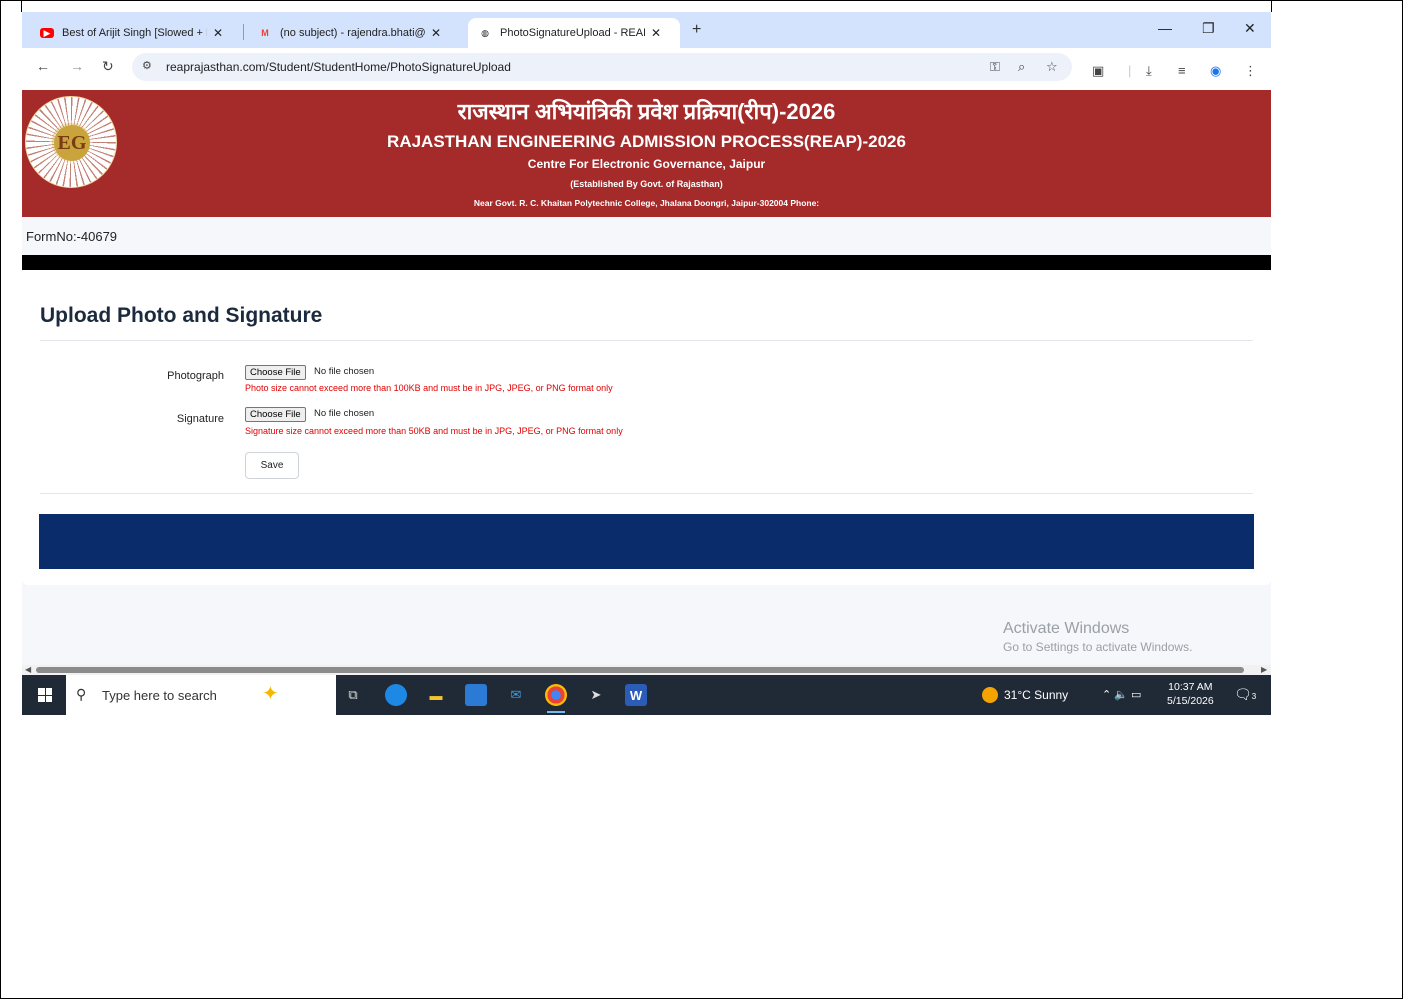 The height and width of the screenshot is (999, 1403). Describe the element at coordinates (1036, 695) in the screenshot. I see `weather-text: 31°C Sunny` at that location.